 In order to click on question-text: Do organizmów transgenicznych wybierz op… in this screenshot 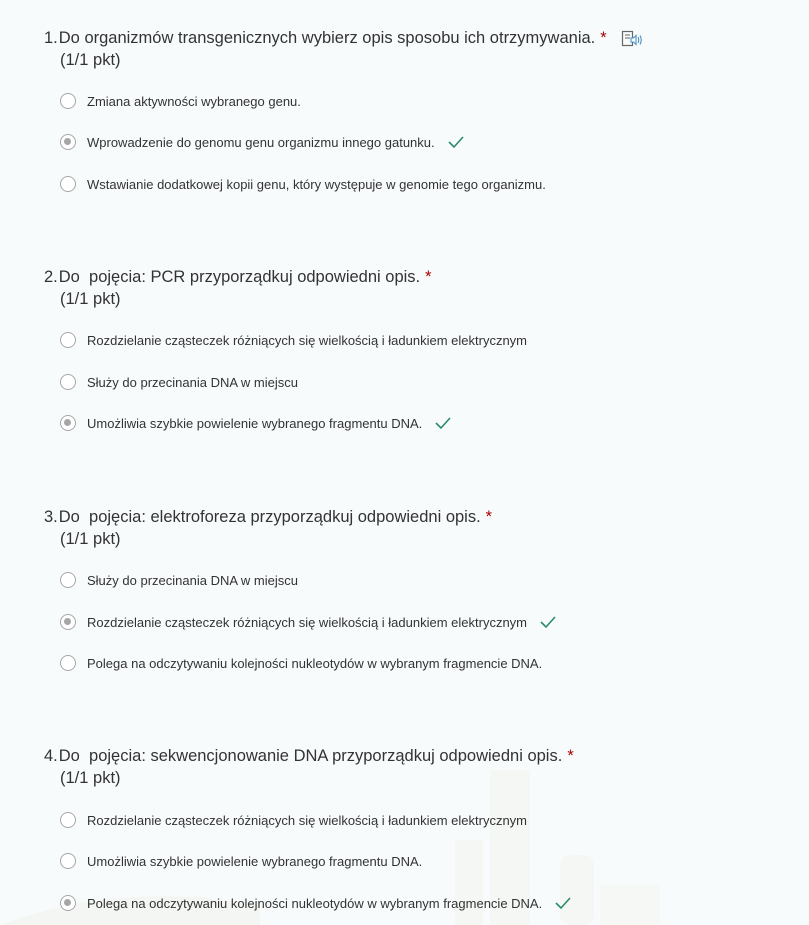, I will do `click(327, 38)`.